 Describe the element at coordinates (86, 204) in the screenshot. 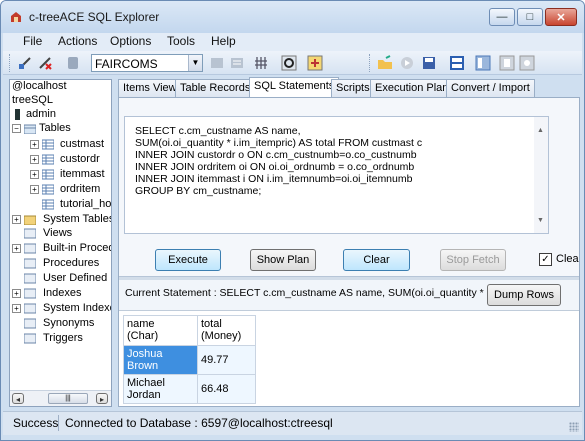

I see `tree-item-label: tutorial_hos` at that location.